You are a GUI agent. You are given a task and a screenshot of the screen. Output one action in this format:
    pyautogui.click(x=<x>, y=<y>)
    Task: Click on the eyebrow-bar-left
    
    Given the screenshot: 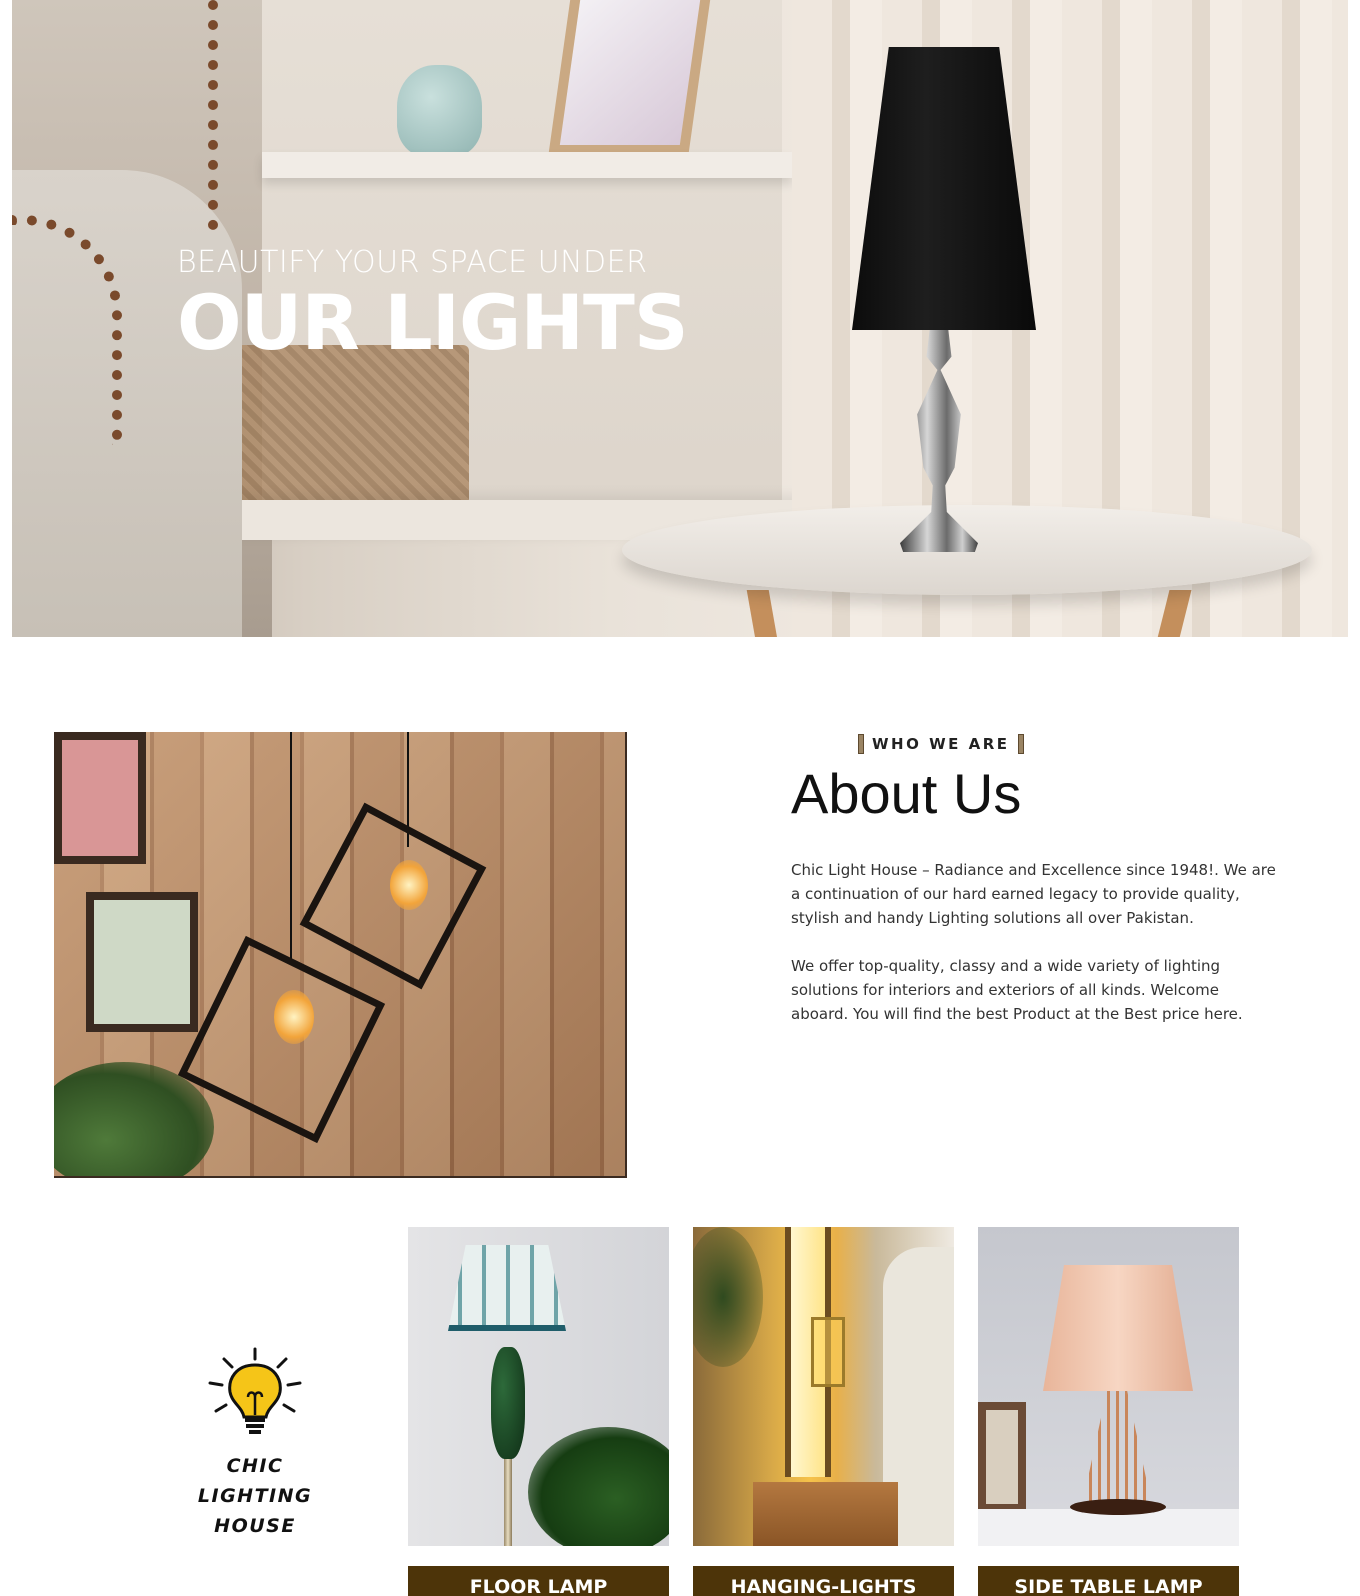 What is the action you would take?
    pyautogui.click(x=861, y=744)
    